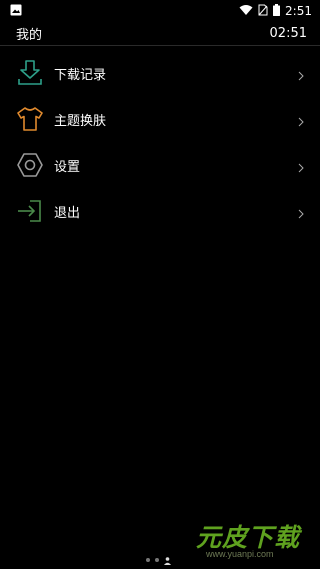 Image resolution: width=320 pixels, height=569 pixels. Describe the element at coordinates (67, 167) in the screenshot. I see `menu-item-label: 设置` at that location.